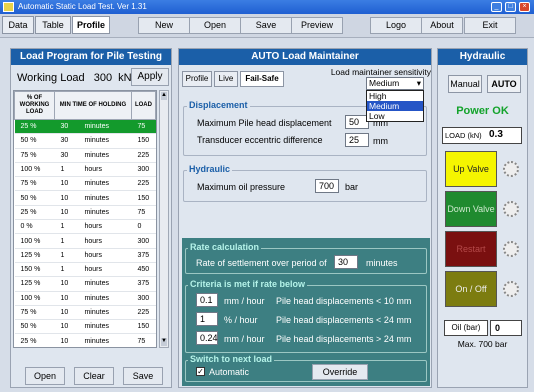 The image size is (534, 392). Describe the element at coordinates (241, 320) in the screenshot. I see `criteria-2-unit: % / hour` at that location.